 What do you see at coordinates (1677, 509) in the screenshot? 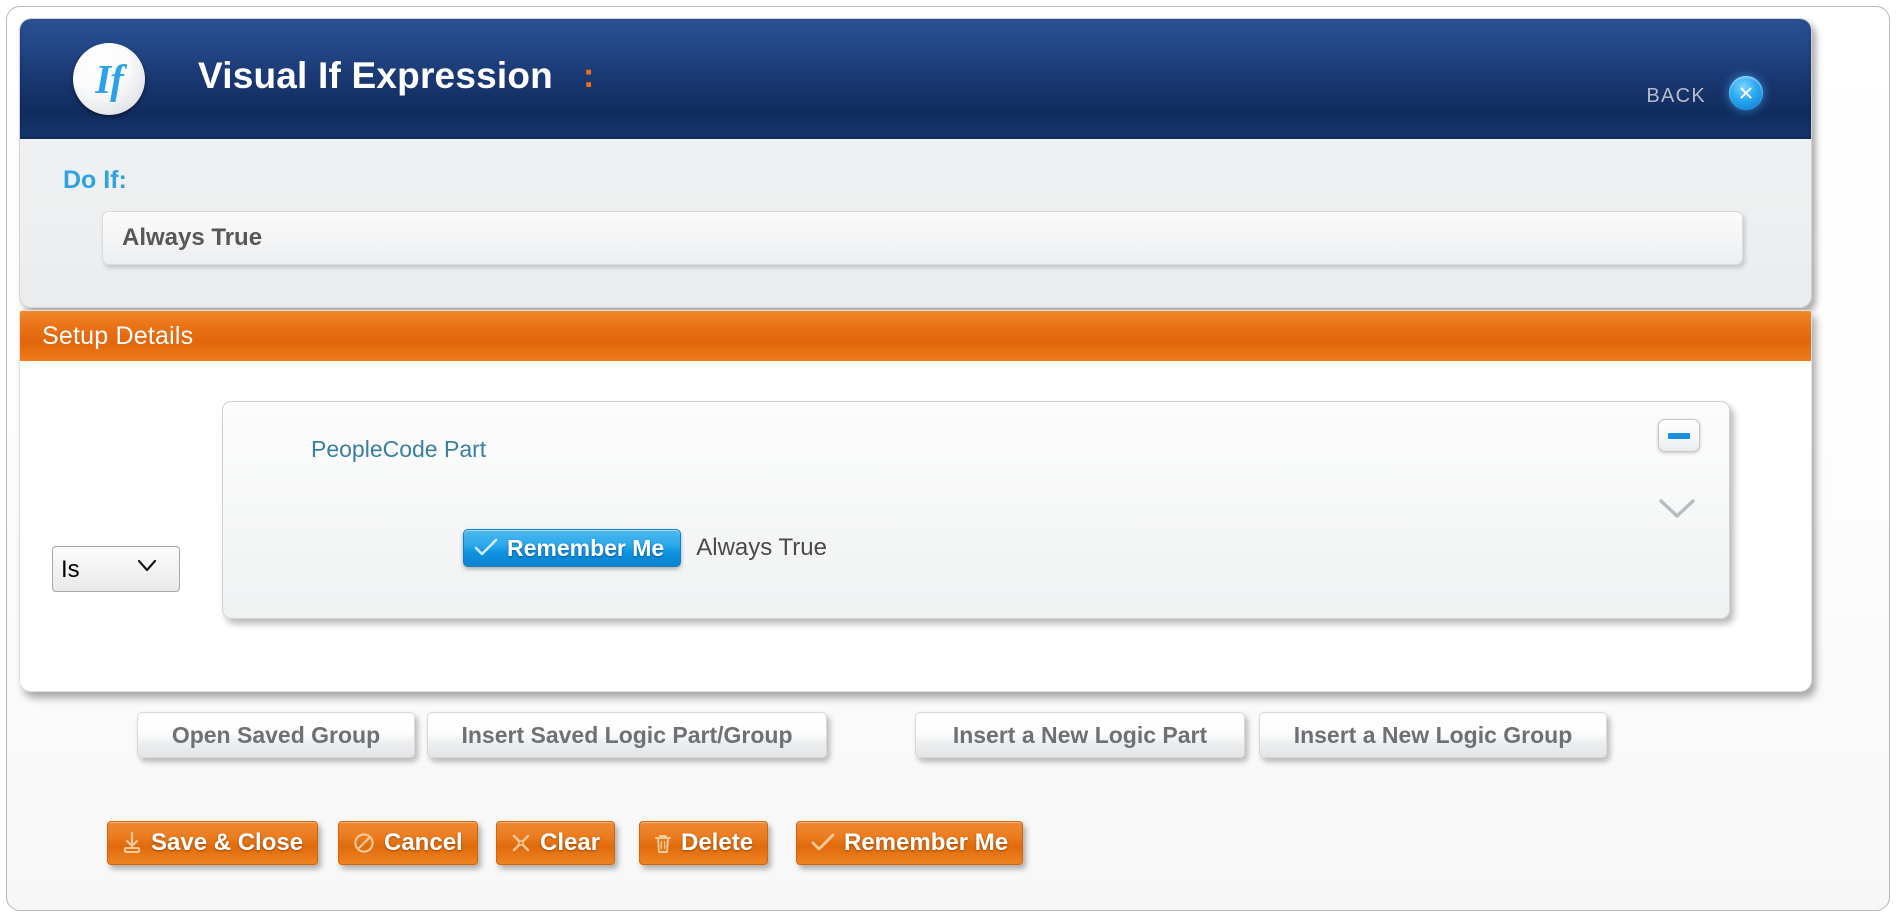
I see `chevron-down-icon` at bounding box center [1677, 509].